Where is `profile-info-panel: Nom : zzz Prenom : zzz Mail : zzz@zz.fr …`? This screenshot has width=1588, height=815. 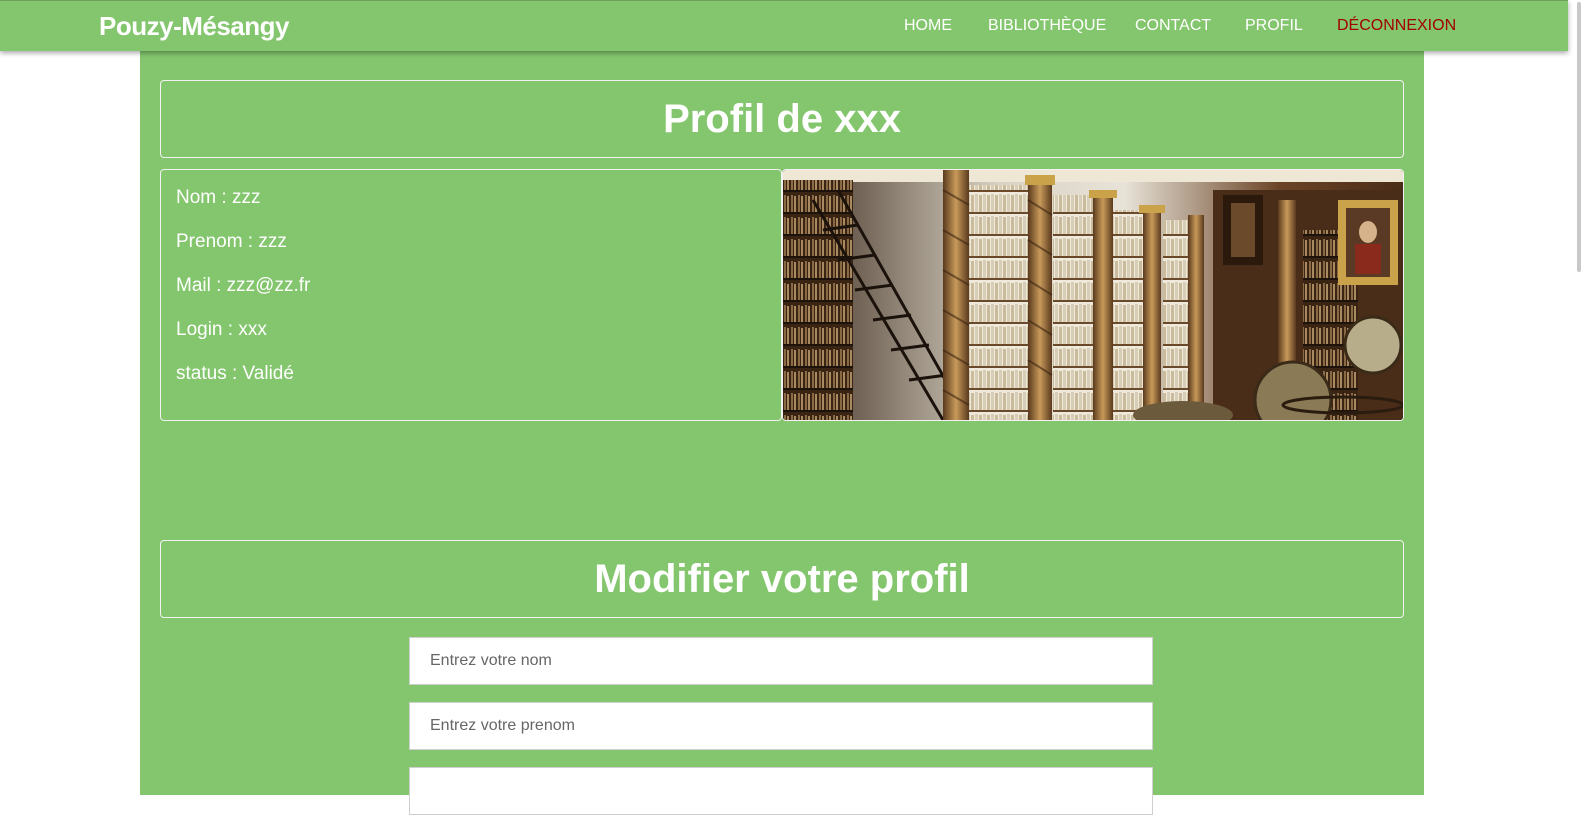 profile-info-panel: Nom : zzz Prenom : zzz Mail : zzz@zz.fr … is located at coordinates (471, 295).